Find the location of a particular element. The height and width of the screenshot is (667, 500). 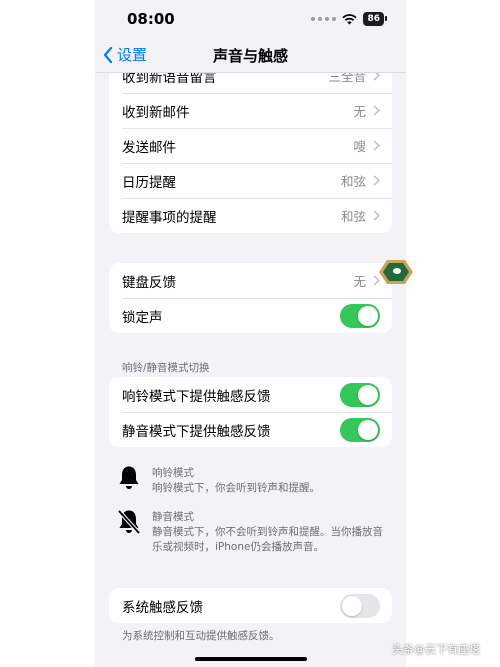

battery-indicator: 86 is located at coordinates (375, 19).